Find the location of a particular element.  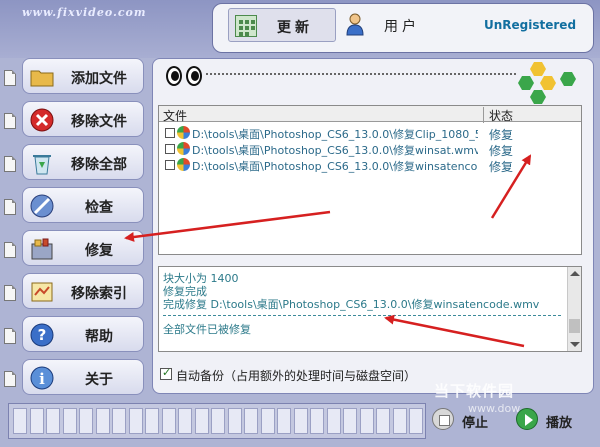

info-icon: i is located at coordinates (42, 378).